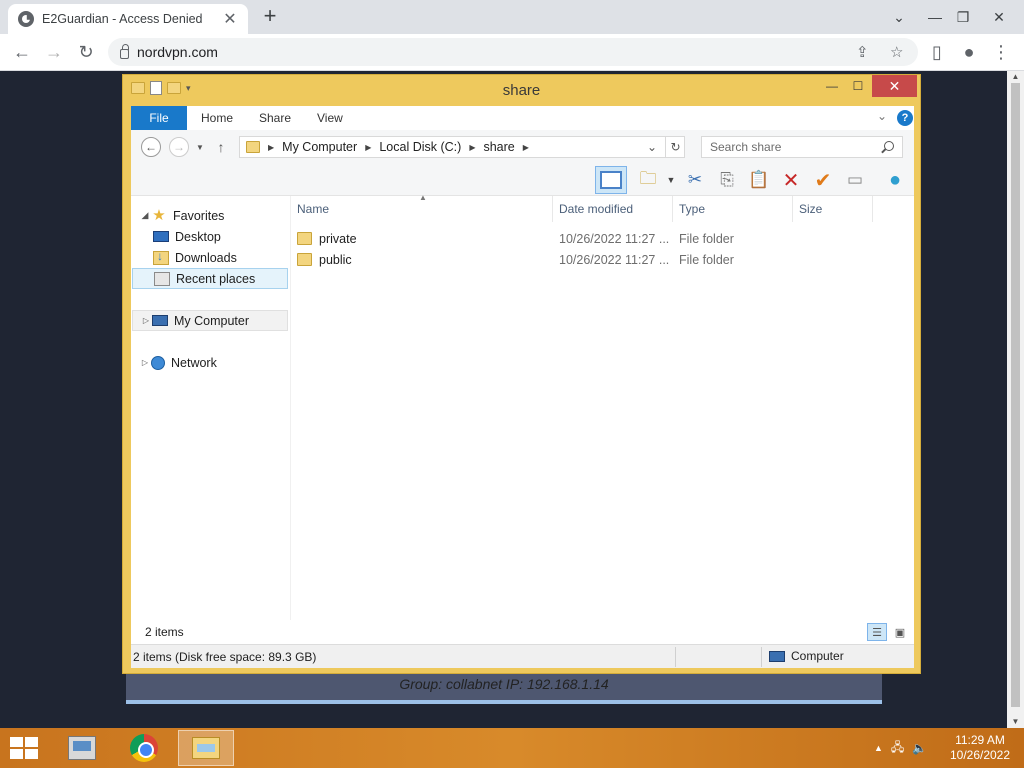  Describe the element at coordinates (963, 17) in the screenshot. I see `restore-button: ❐` at that location.